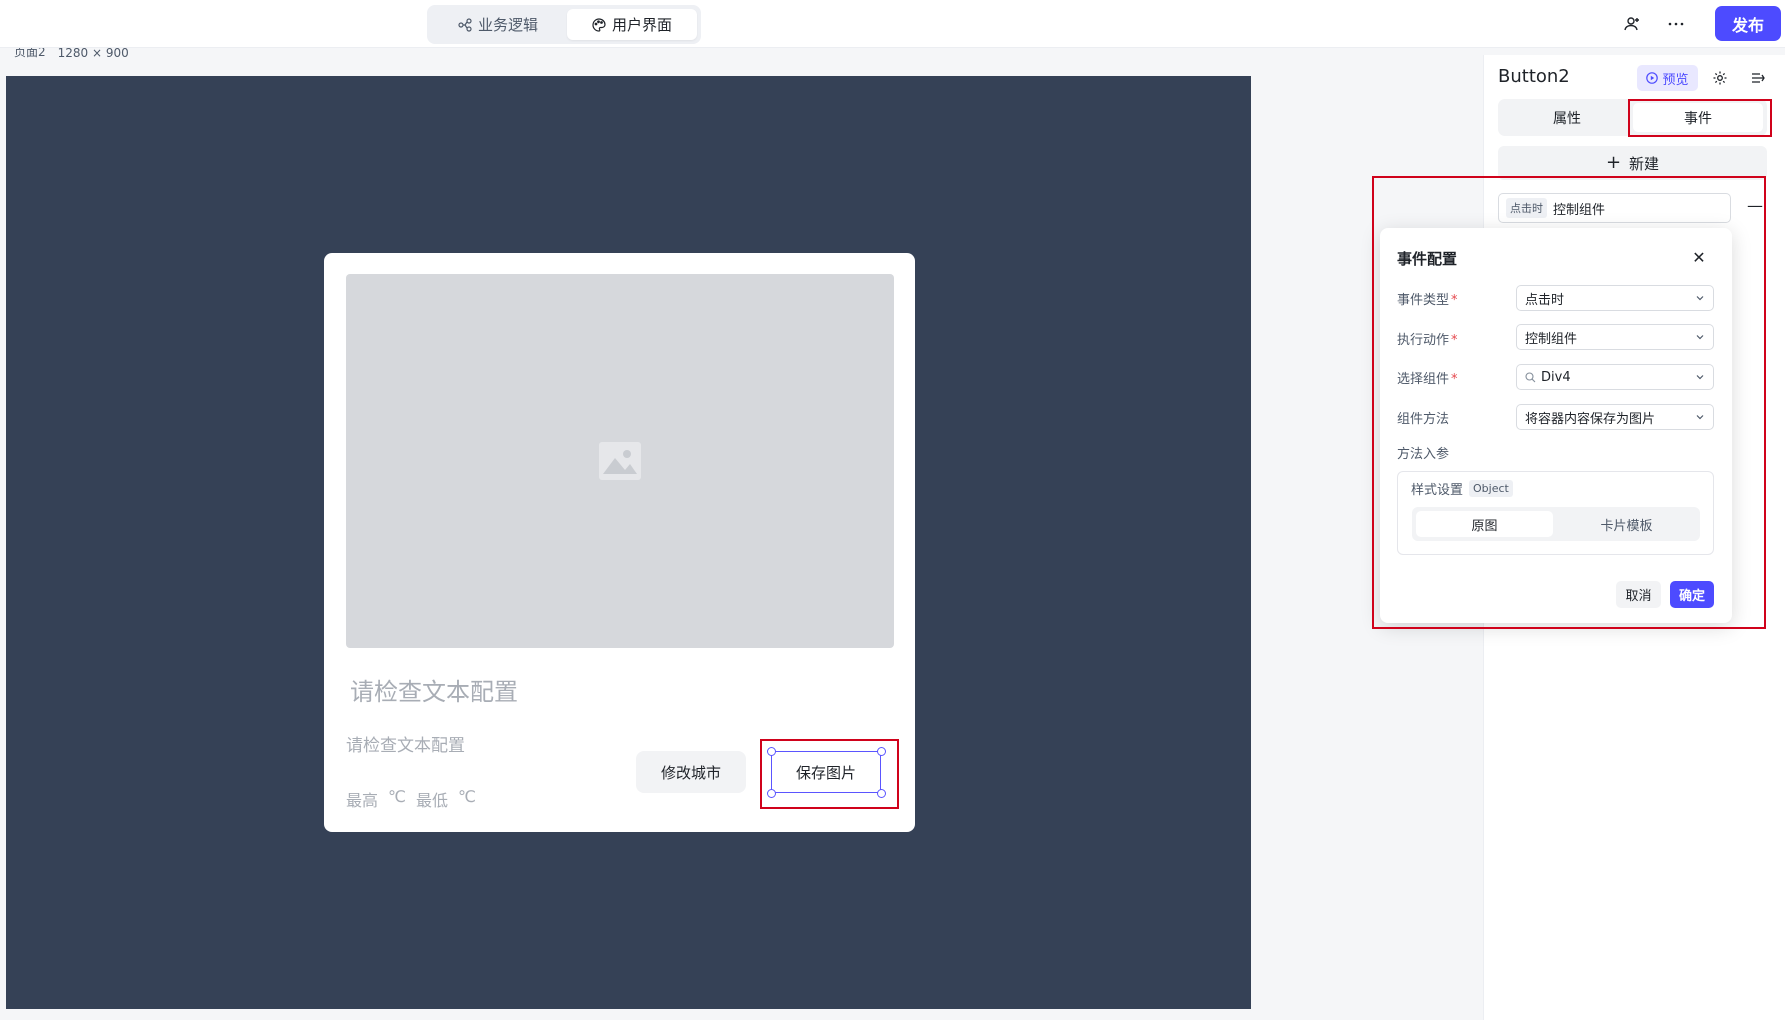 This screenshot has height=1020, width=1785. Describe the element at coordinates (564, 24) in the screenshot. I see `mode-switch: 业务逻辑 用户界面` at that location.